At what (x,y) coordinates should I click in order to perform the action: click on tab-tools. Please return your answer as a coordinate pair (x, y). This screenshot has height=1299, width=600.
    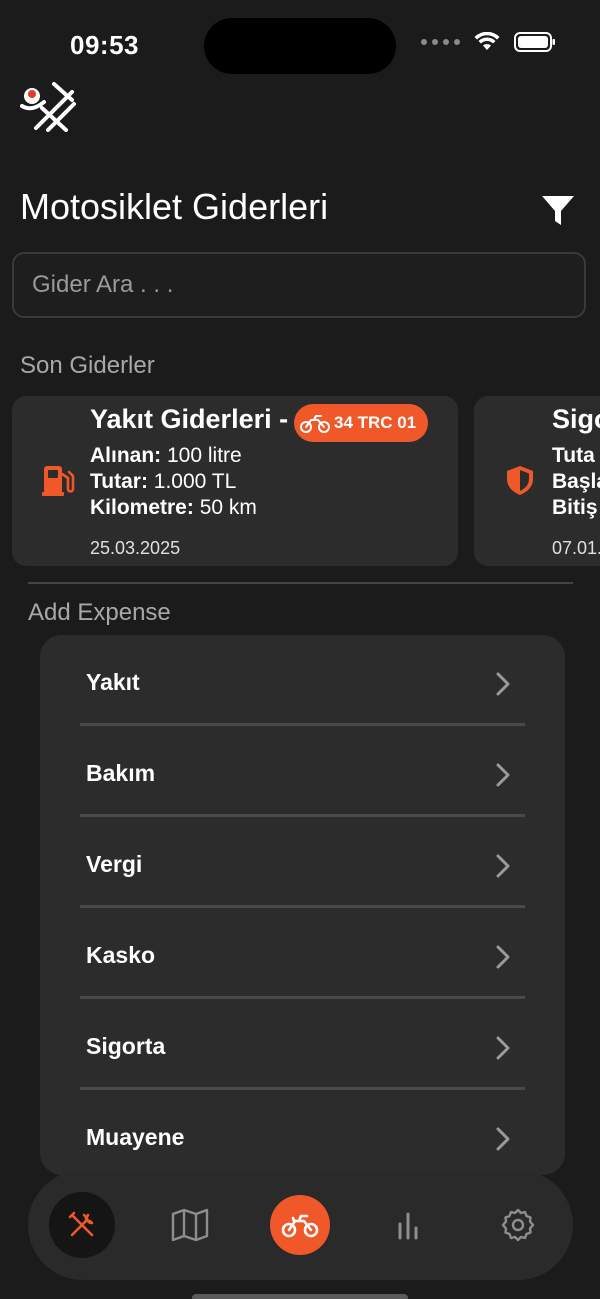
    Looking at the image, I should click on (82, 1225).